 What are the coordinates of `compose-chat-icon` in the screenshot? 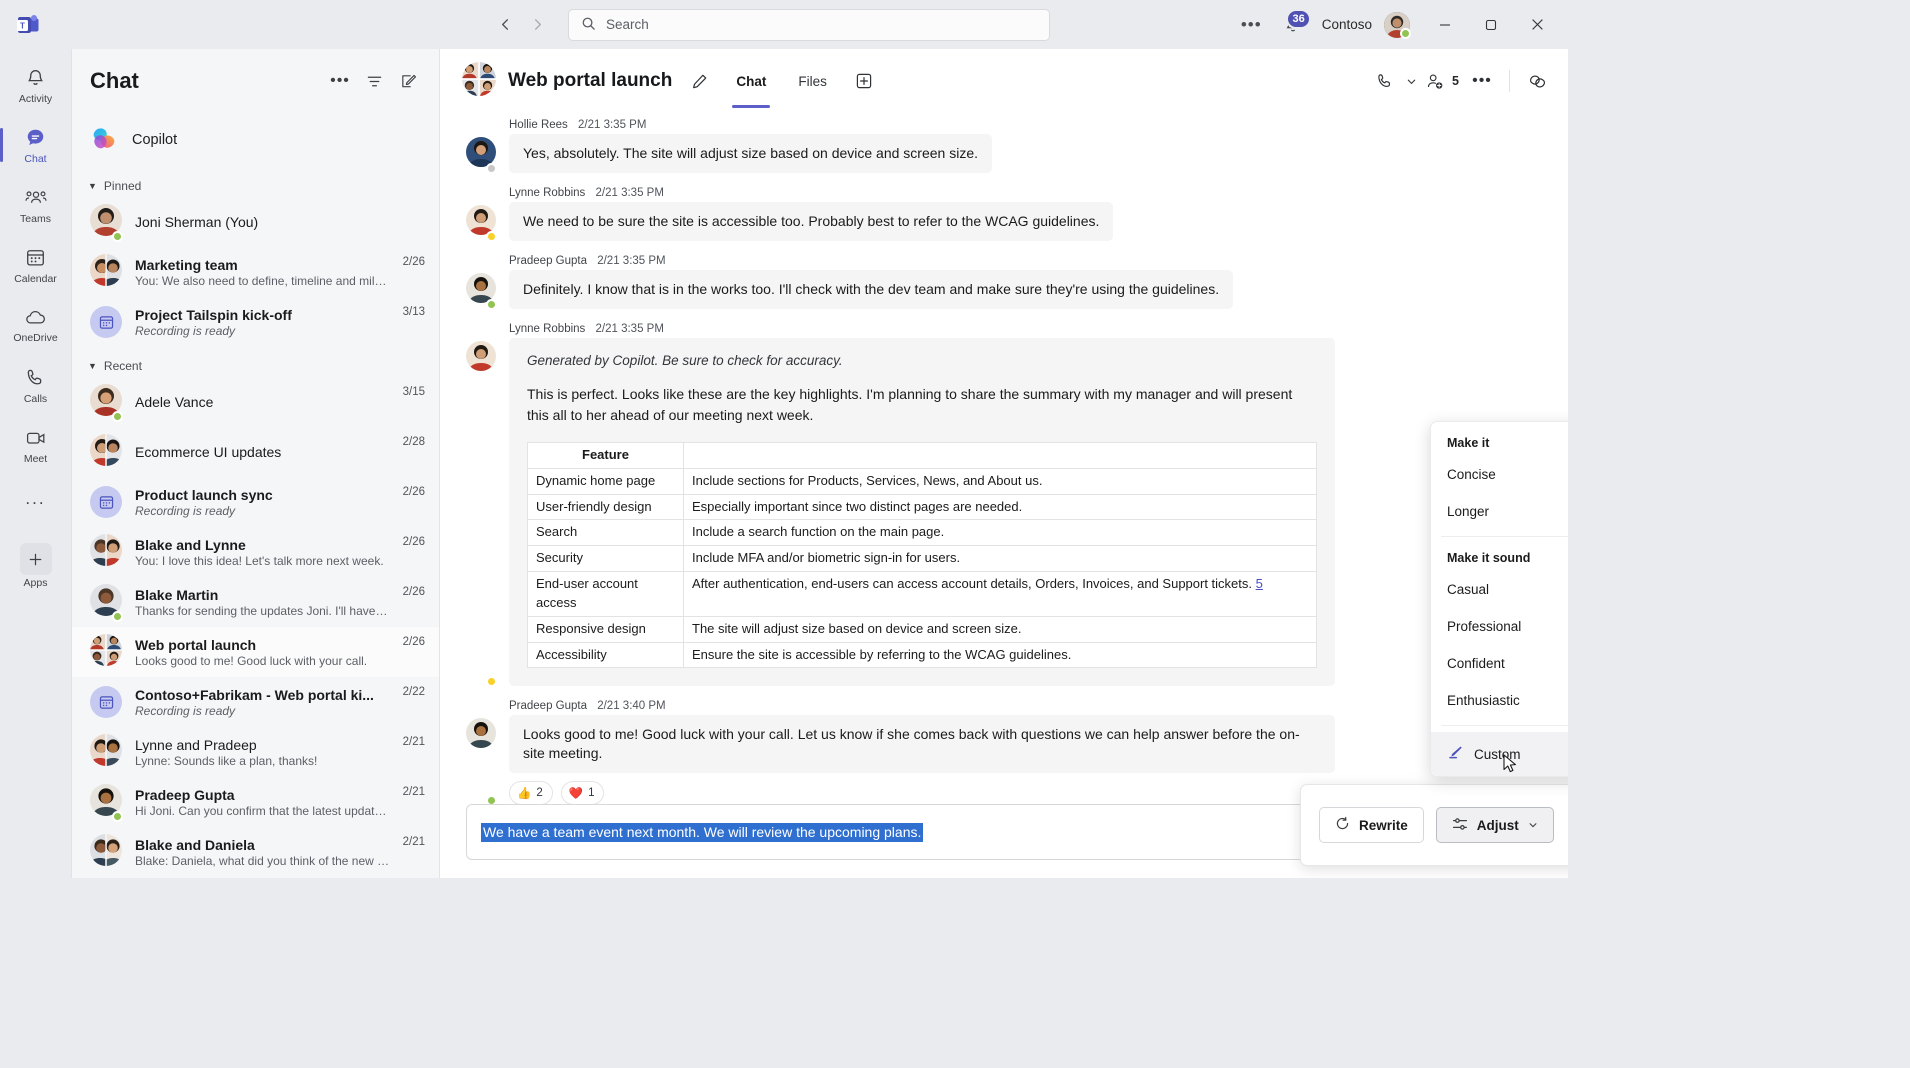 It's located at (408, 81).